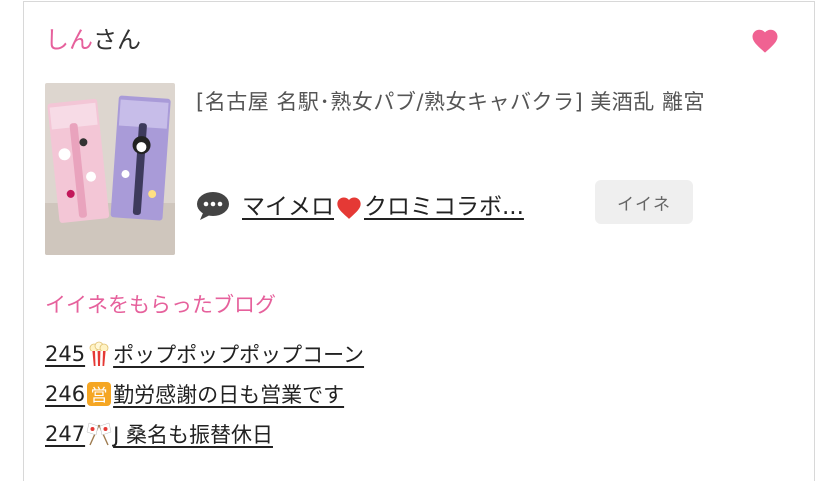 Image resolution: width=840 pixels, height=481 pixels. What do you see at coordinates (160, 305) in the screenshot?
I see `liked-blogs-title: イイネをもらったブログ` at bounding box center [160, 305].